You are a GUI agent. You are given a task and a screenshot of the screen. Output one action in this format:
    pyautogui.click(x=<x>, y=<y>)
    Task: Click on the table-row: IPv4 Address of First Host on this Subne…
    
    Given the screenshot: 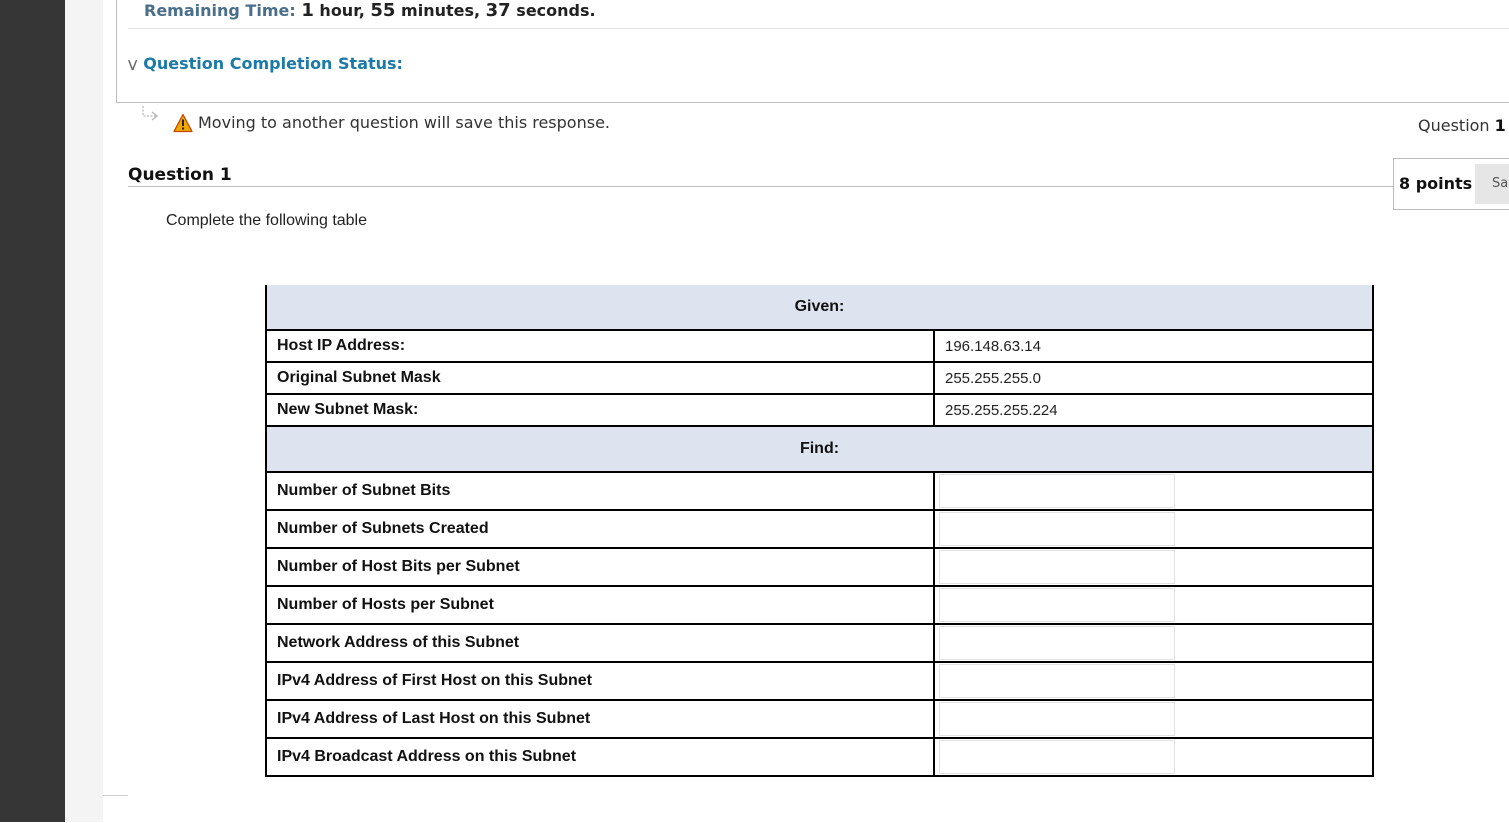 What is the action you would take?
    pyautogui.click(x=819, y=681)
    